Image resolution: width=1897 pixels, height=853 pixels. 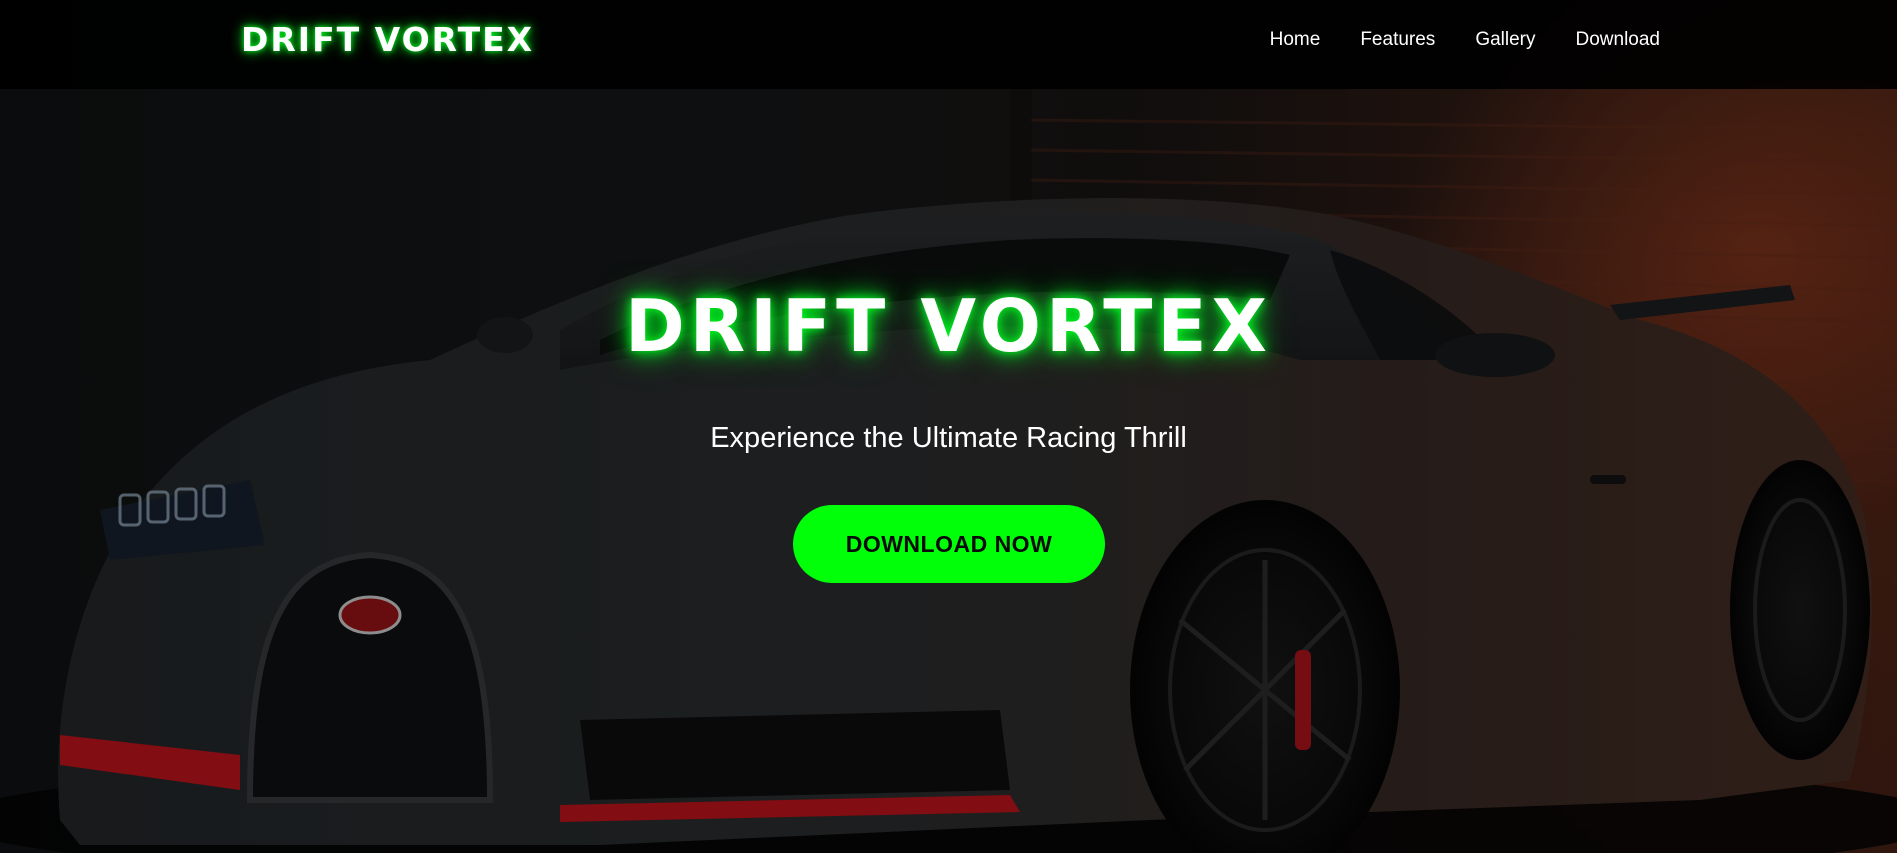 I want to click on nav-links: Home Features Gallery Download, so click(x=1465, y=40).